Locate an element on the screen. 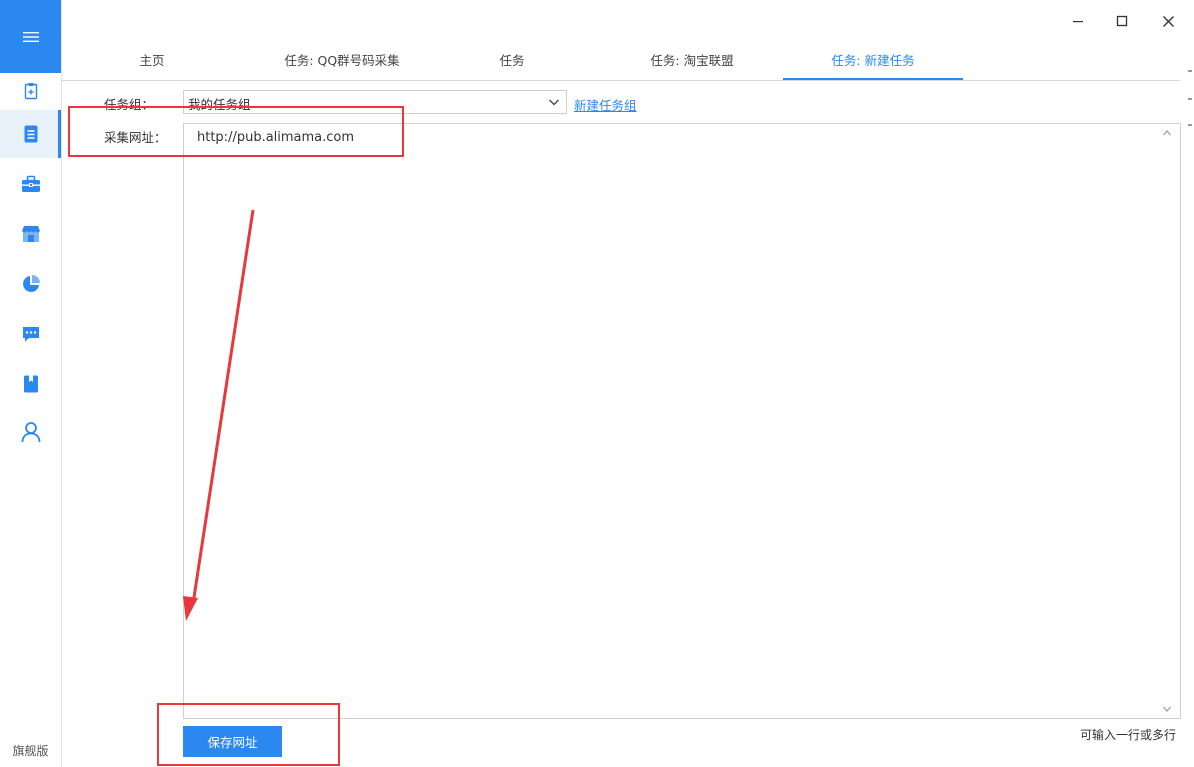 Image resolution: width=1194 pixels, height=767 pixels. chat-icon is located at coordinates (30, 334).